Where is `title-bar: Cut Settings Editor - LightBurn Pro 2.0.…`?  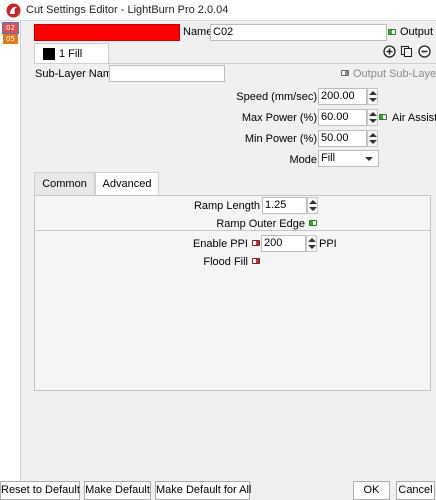
title-bar: Cut Settings Editor - LightBurn Pro 2.0.… is located at coordinates (218, 10).